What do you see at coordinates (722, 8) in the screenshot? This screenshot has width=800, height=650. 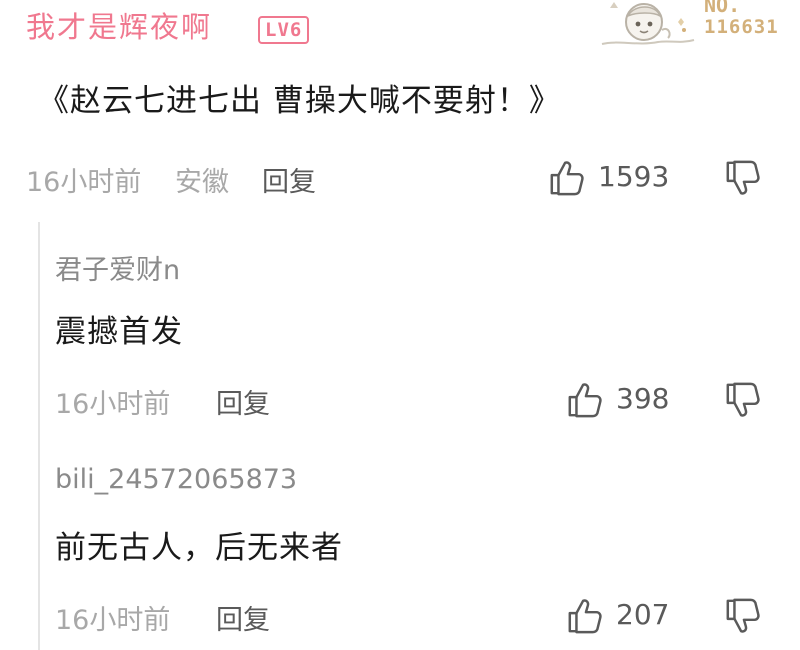 I see `fan-number-label: NO.` at bounding box center [722, 8].